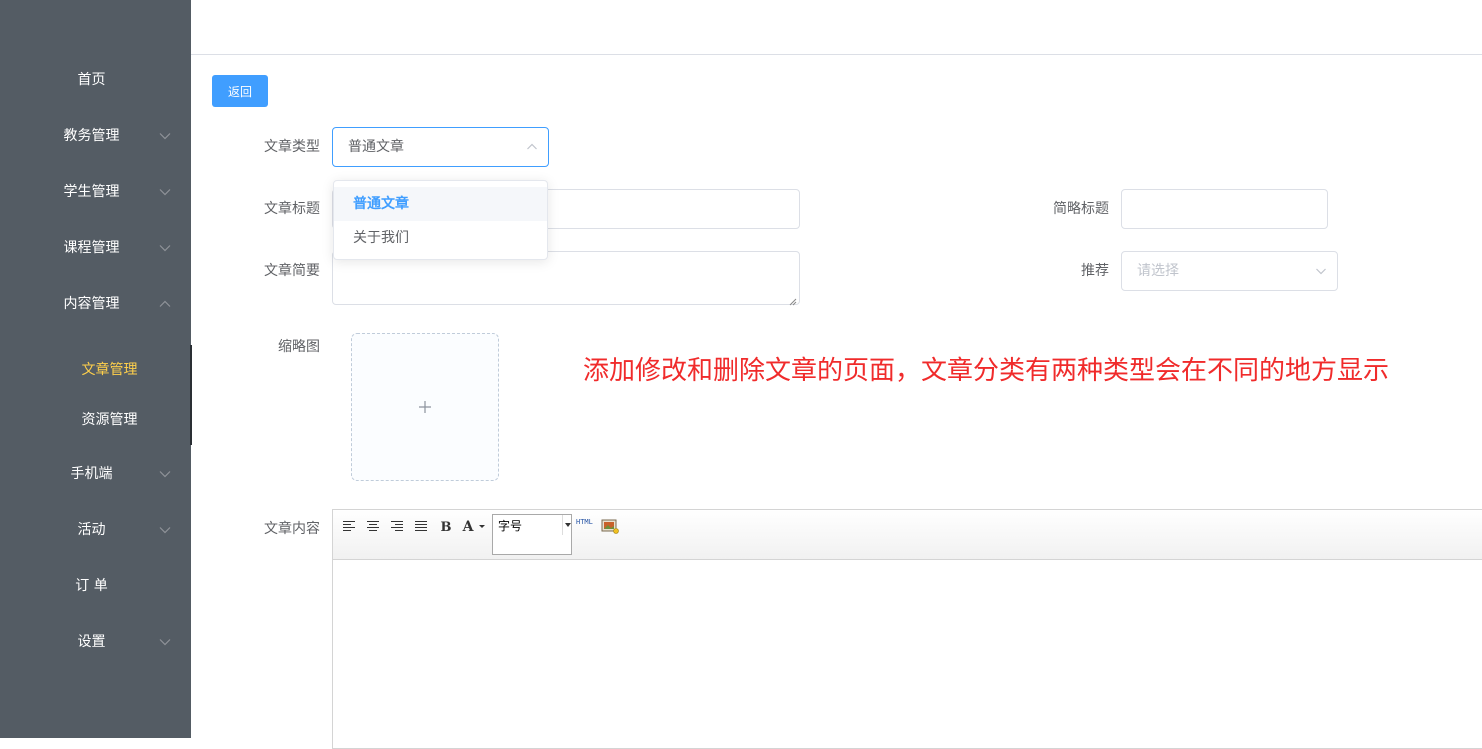  What do you see at coordinates (292, 209) in the screenshot?
I see `article-title-label: 文章标题` at bounding box center [292, 209].